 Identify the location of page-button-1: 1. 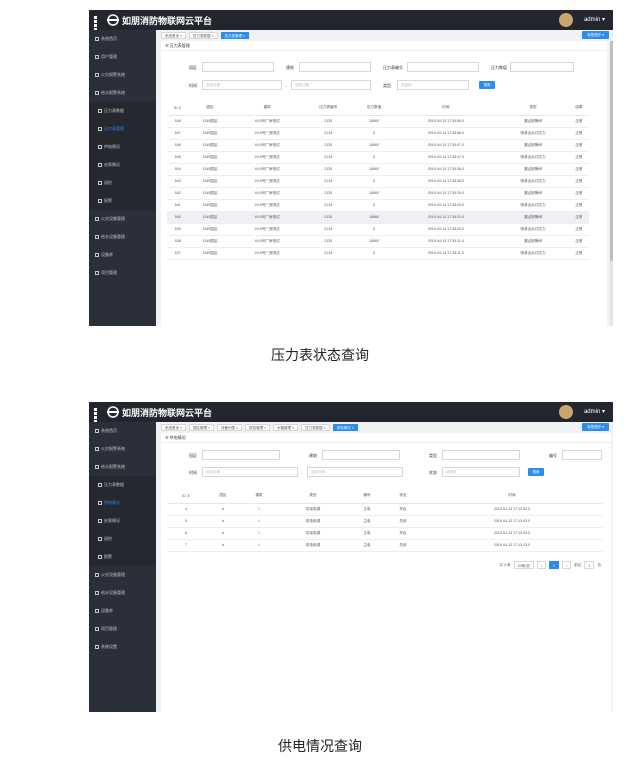
(554, 565).